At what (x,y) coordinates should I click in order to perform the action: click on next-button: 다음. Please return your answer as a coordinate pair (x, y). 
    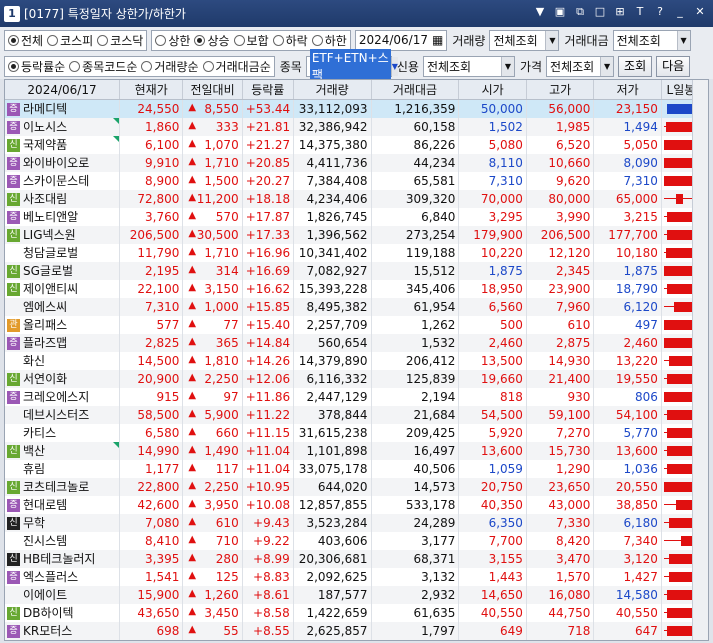
    Looking at the image, I should click on (673, 66).